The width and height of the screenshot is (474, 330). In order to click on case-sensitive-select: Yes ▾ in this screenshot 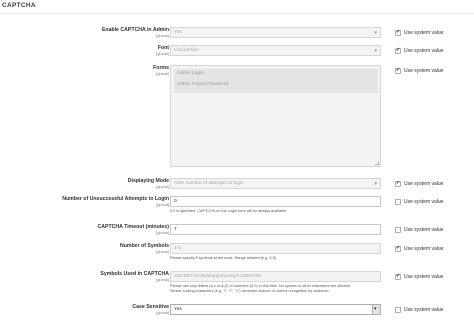, I will do `click(275, 309)`.